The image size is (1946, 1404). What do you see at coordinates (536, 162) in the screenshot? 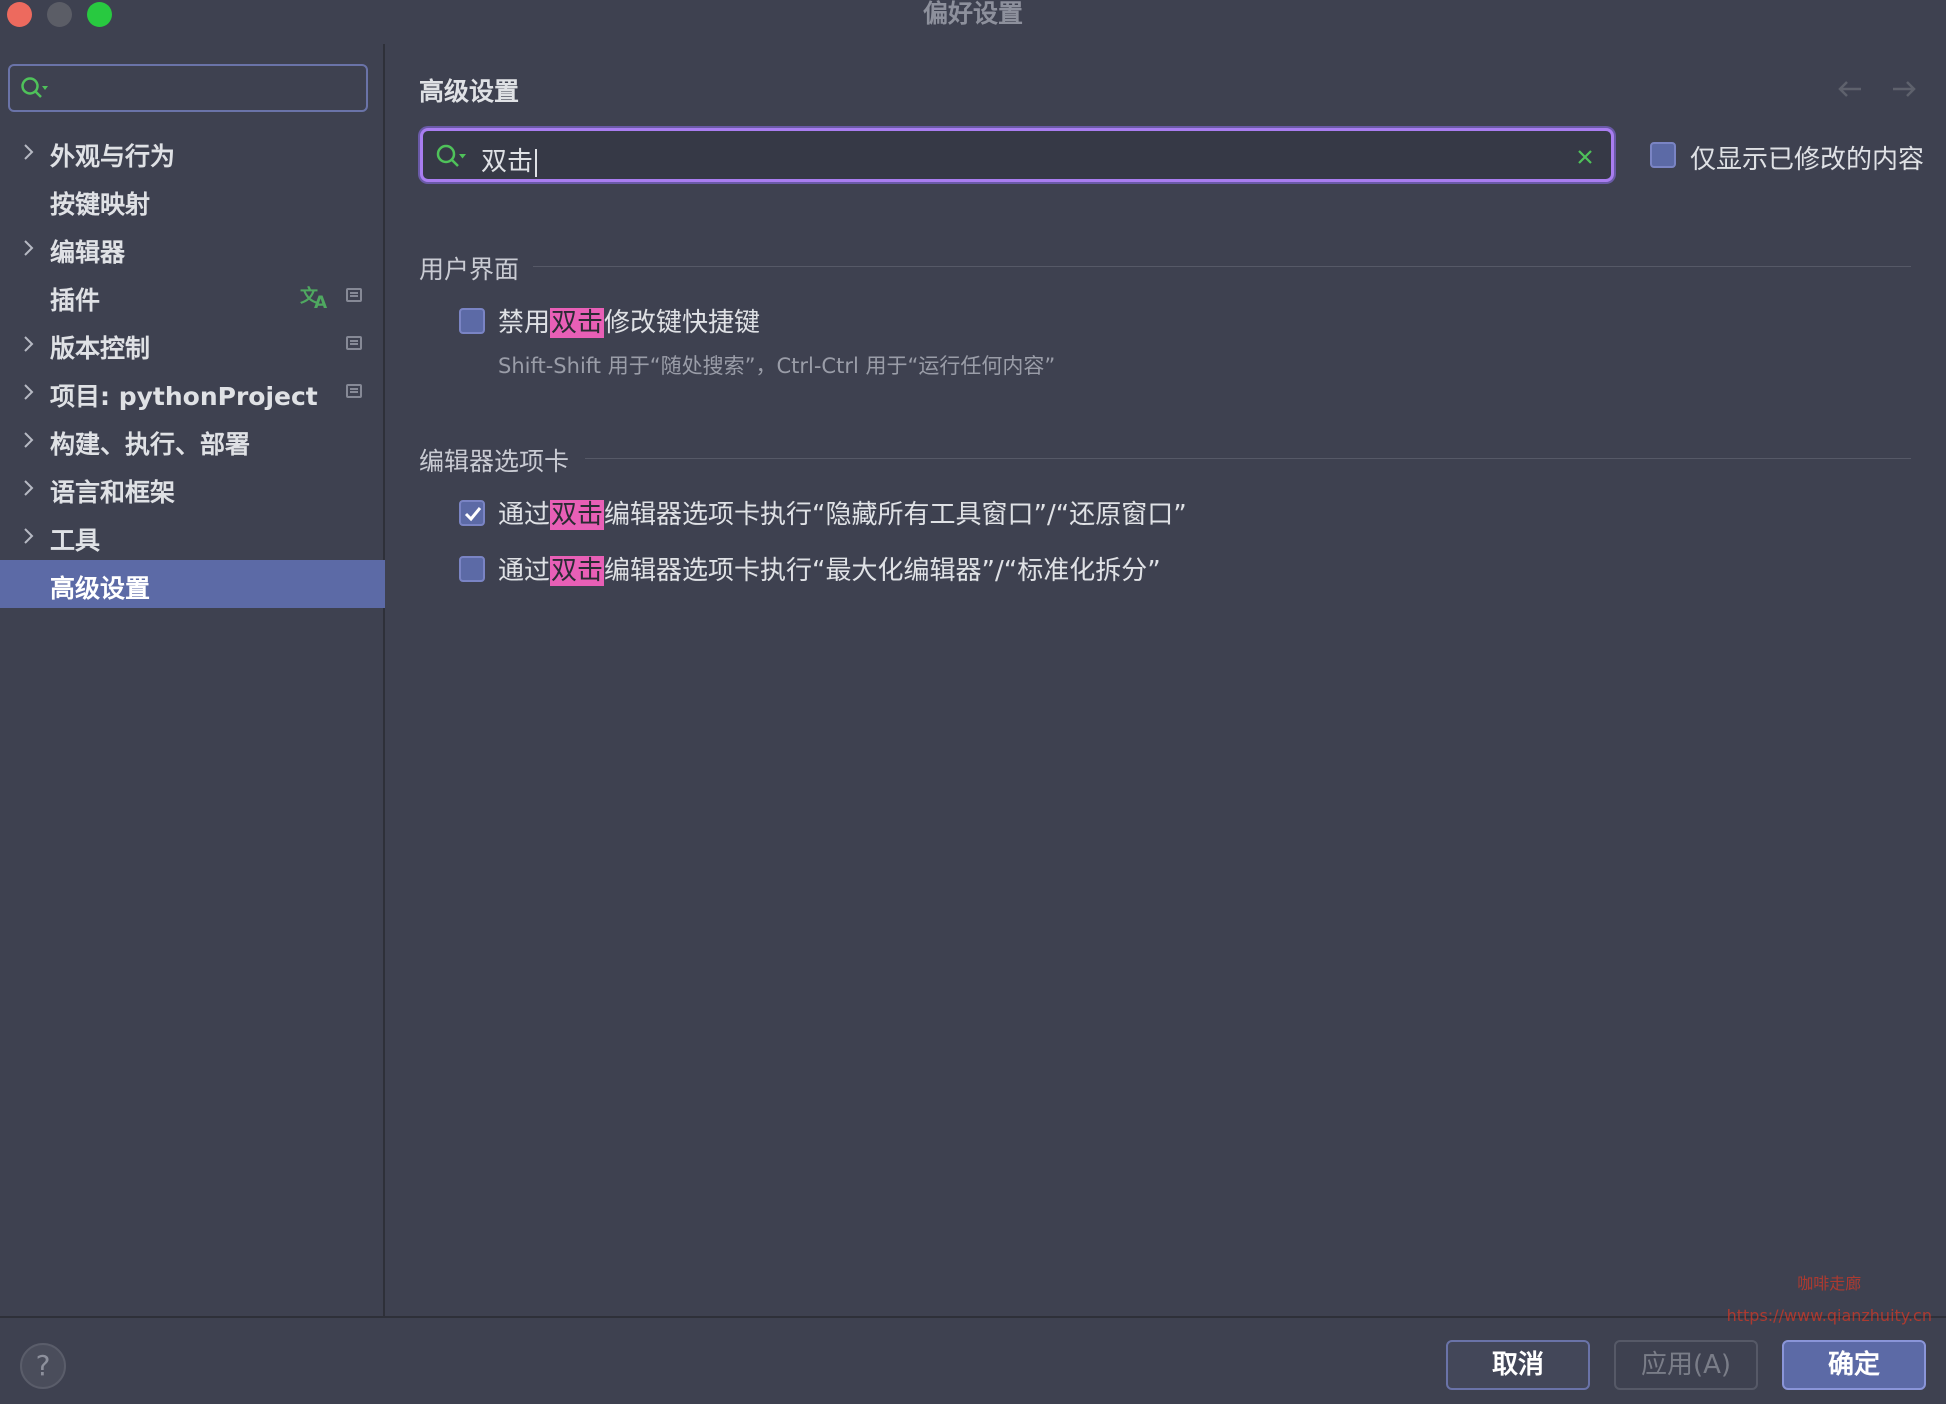
I see `text-caret` at bounding box center [536, 162].